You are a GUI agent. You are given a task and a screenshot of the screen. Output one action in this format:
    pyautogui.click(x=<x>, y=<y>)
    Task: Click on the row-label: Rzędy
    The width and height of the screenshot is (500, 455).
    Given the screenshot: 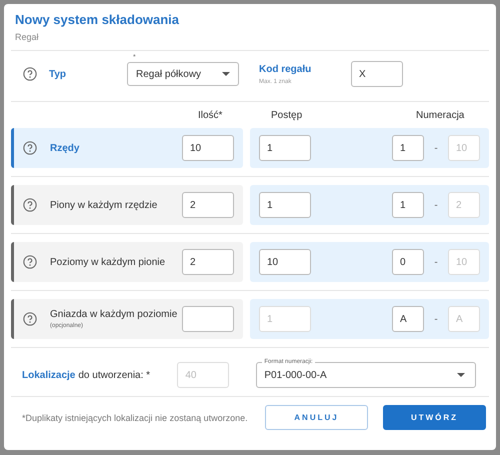 What is the action you would take?
    pyautogui.click(x=65, y=148)
    